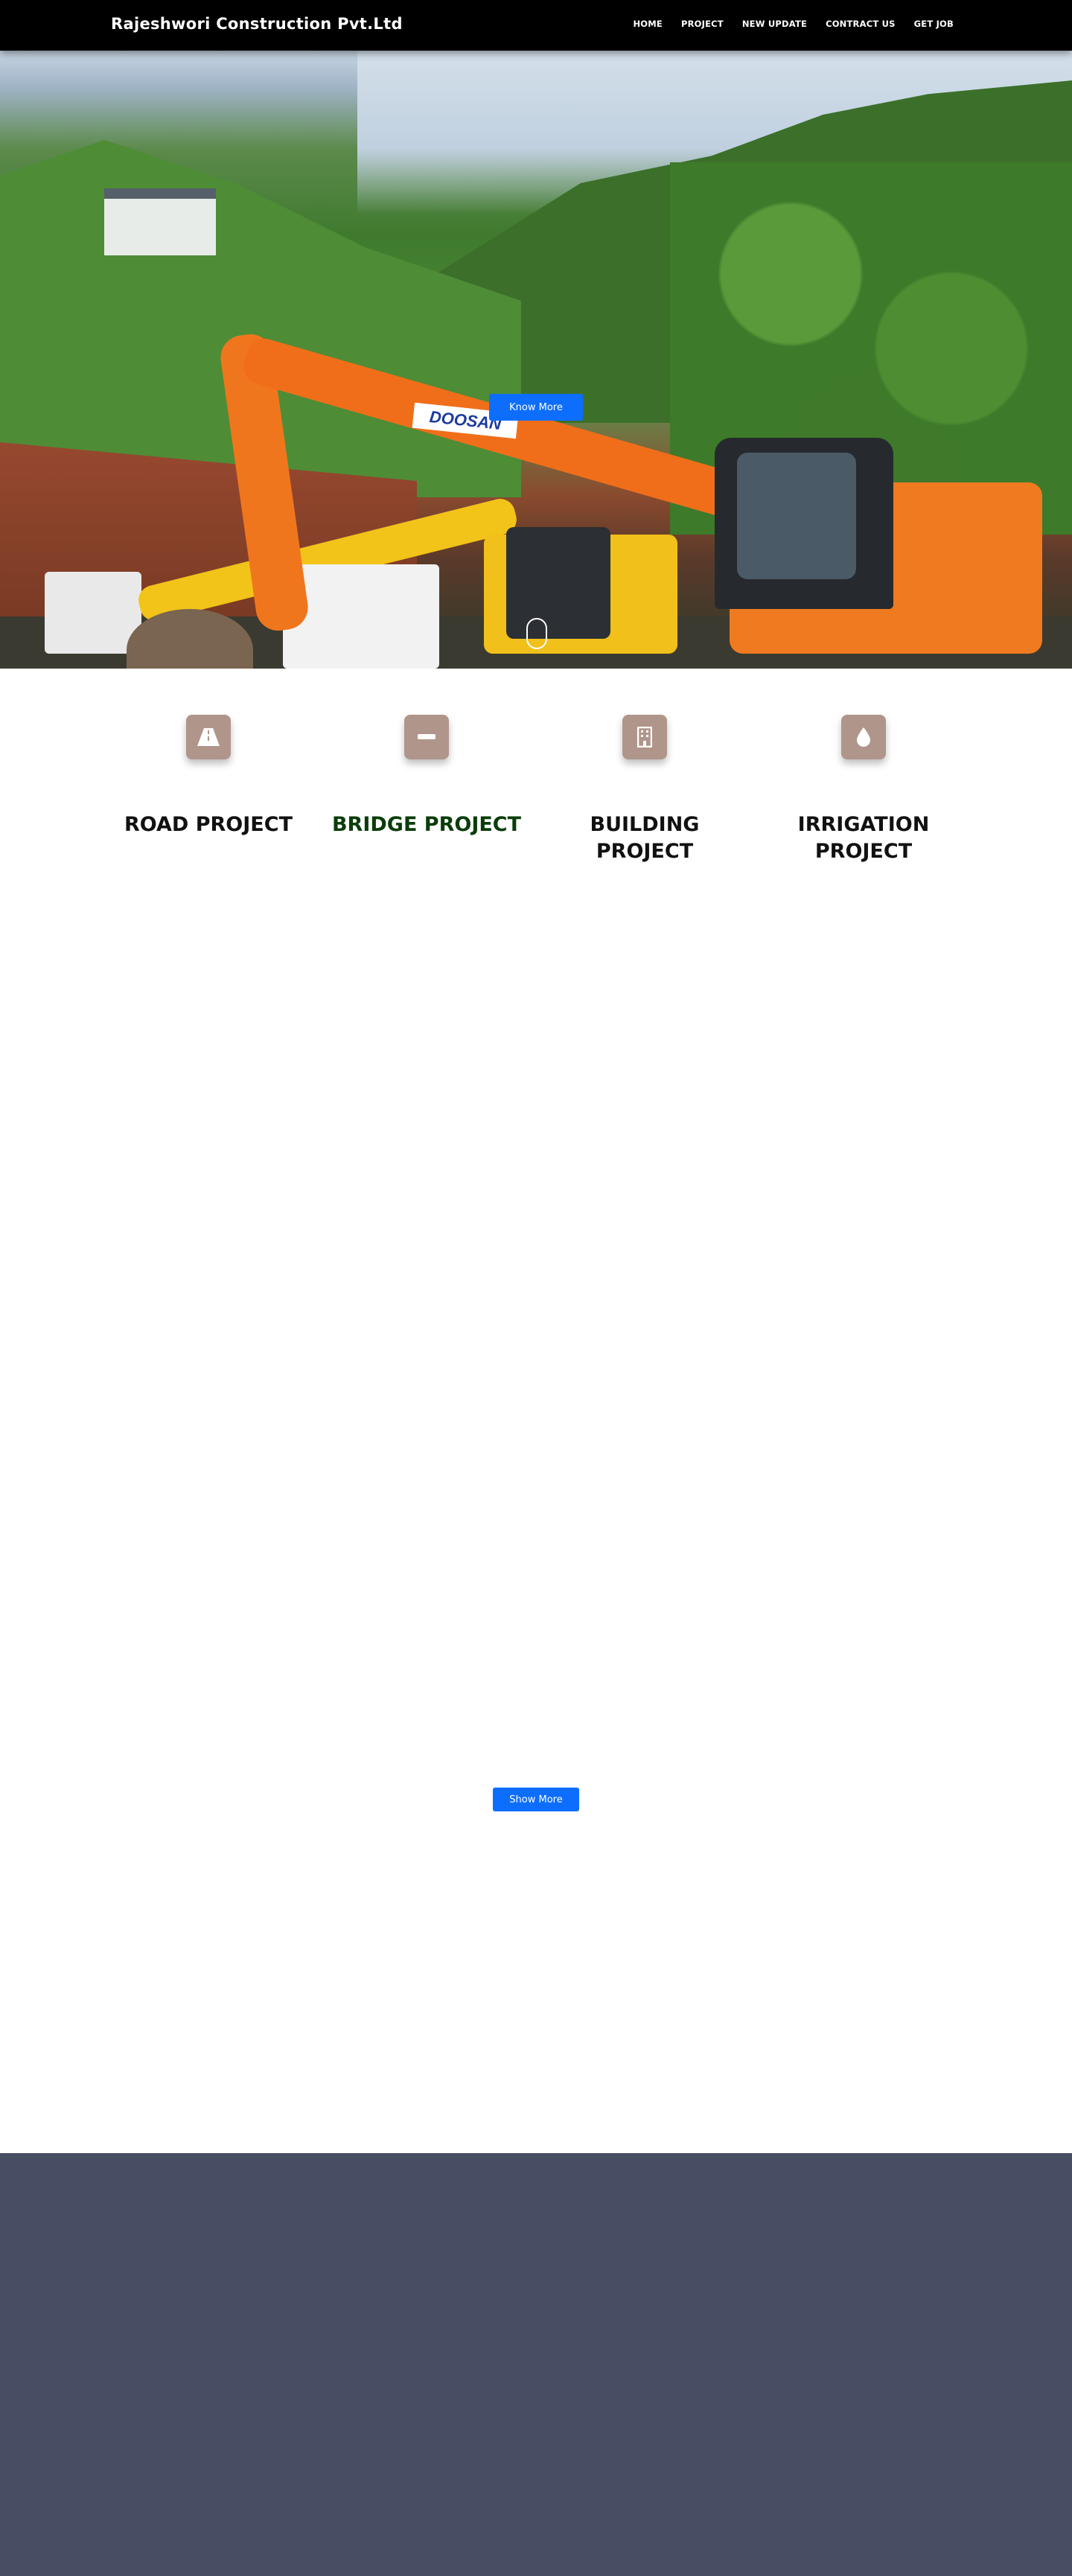 The image size is (1072, 2576). What do you see at coordinates (797, 516) in the screenshot?
I see `orange-excavator-window` at bounding box center [797, 516].